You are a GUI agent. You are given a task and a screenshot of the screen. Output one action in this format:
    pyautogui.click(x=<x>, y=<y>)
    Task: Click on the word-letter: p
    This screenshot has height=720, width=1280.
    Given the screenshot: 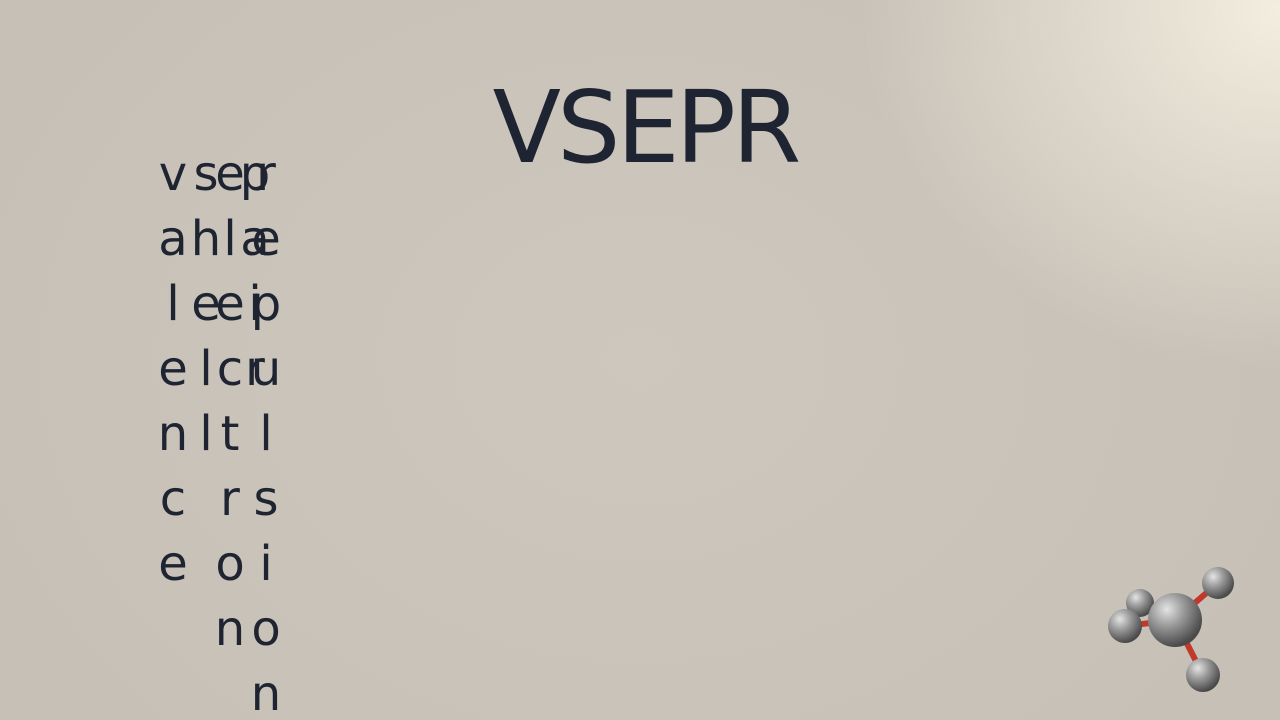 What is the action you would take?
    pyautogui.click(x=266, y=304)
    